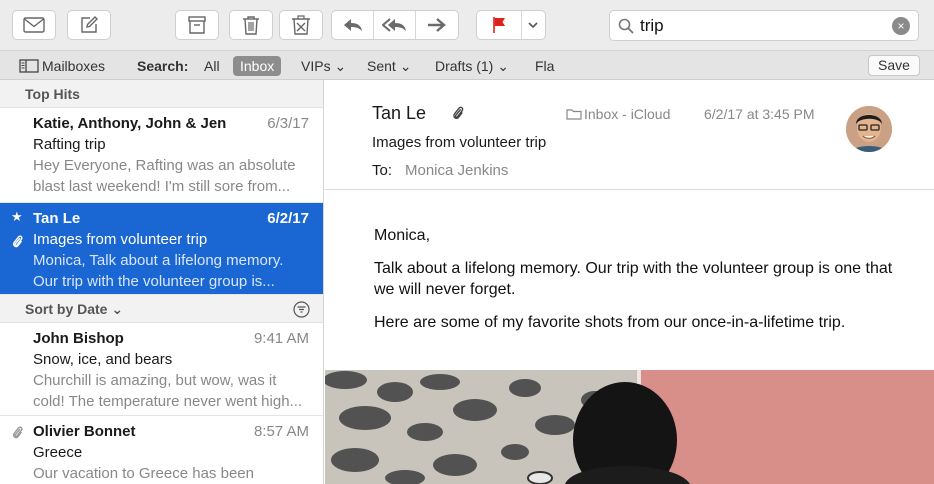 The width and height of the screenshot is (934, 484). I want to click on top-hits-header: Top Hits, so click(161, 94).